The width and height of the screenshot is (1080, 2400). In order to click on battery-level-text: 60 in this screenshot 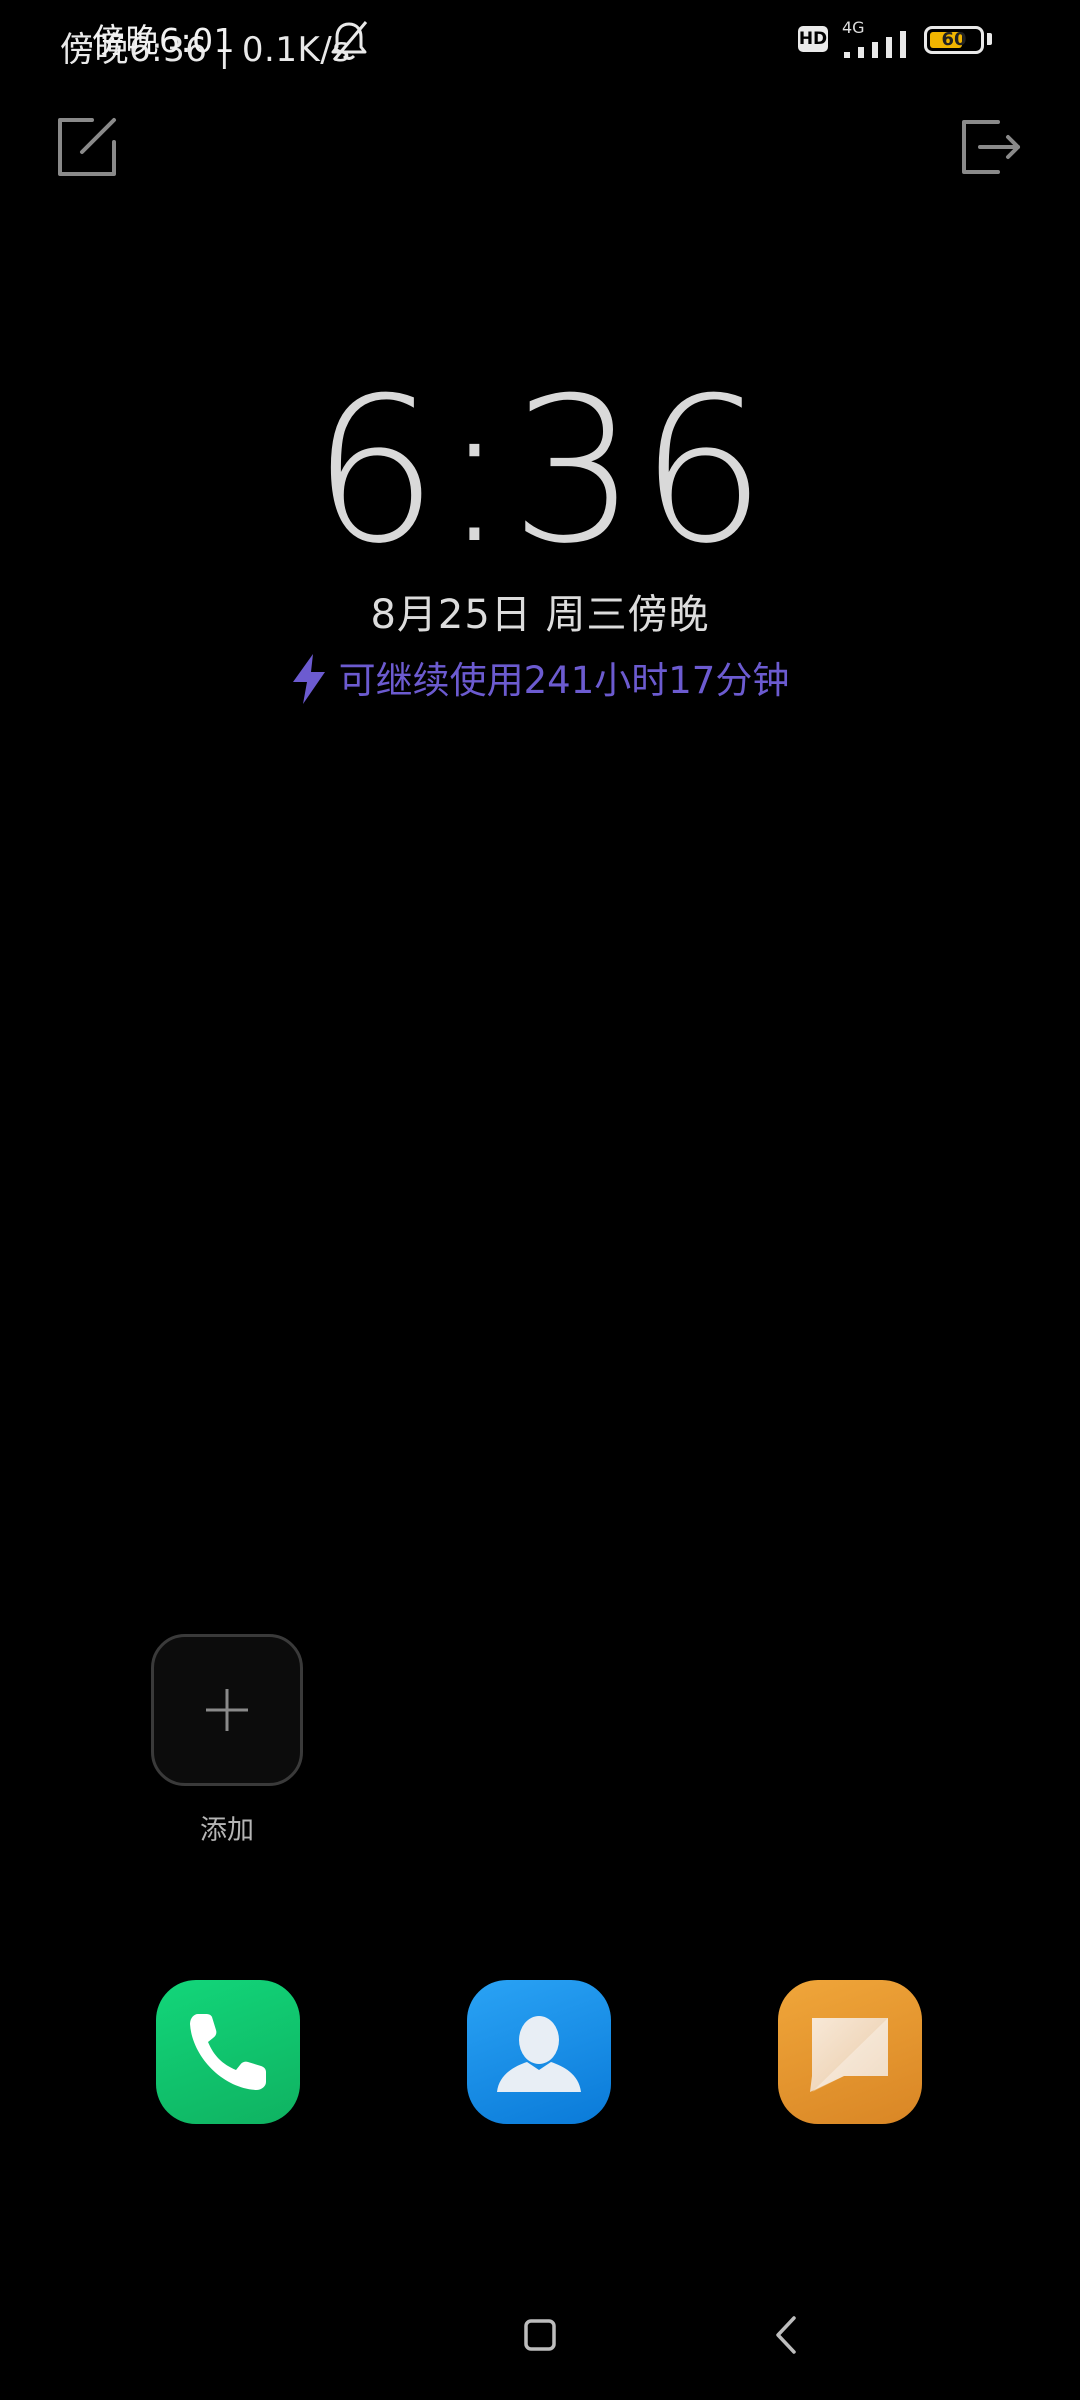, I will do `click(954, 39)`.